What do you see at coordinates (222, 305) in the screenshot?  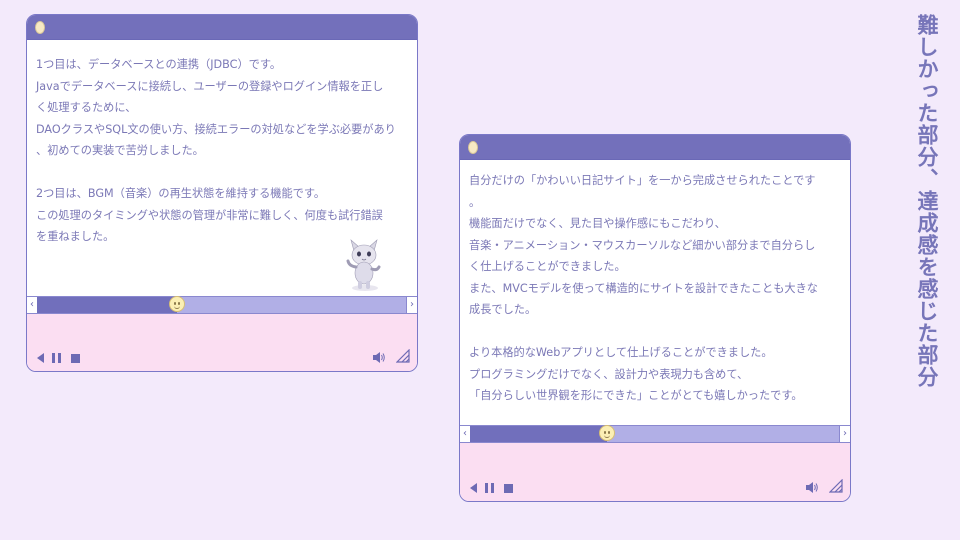 I see `scrollbar-left: ‹ ›` at bounding box center [222, 305].